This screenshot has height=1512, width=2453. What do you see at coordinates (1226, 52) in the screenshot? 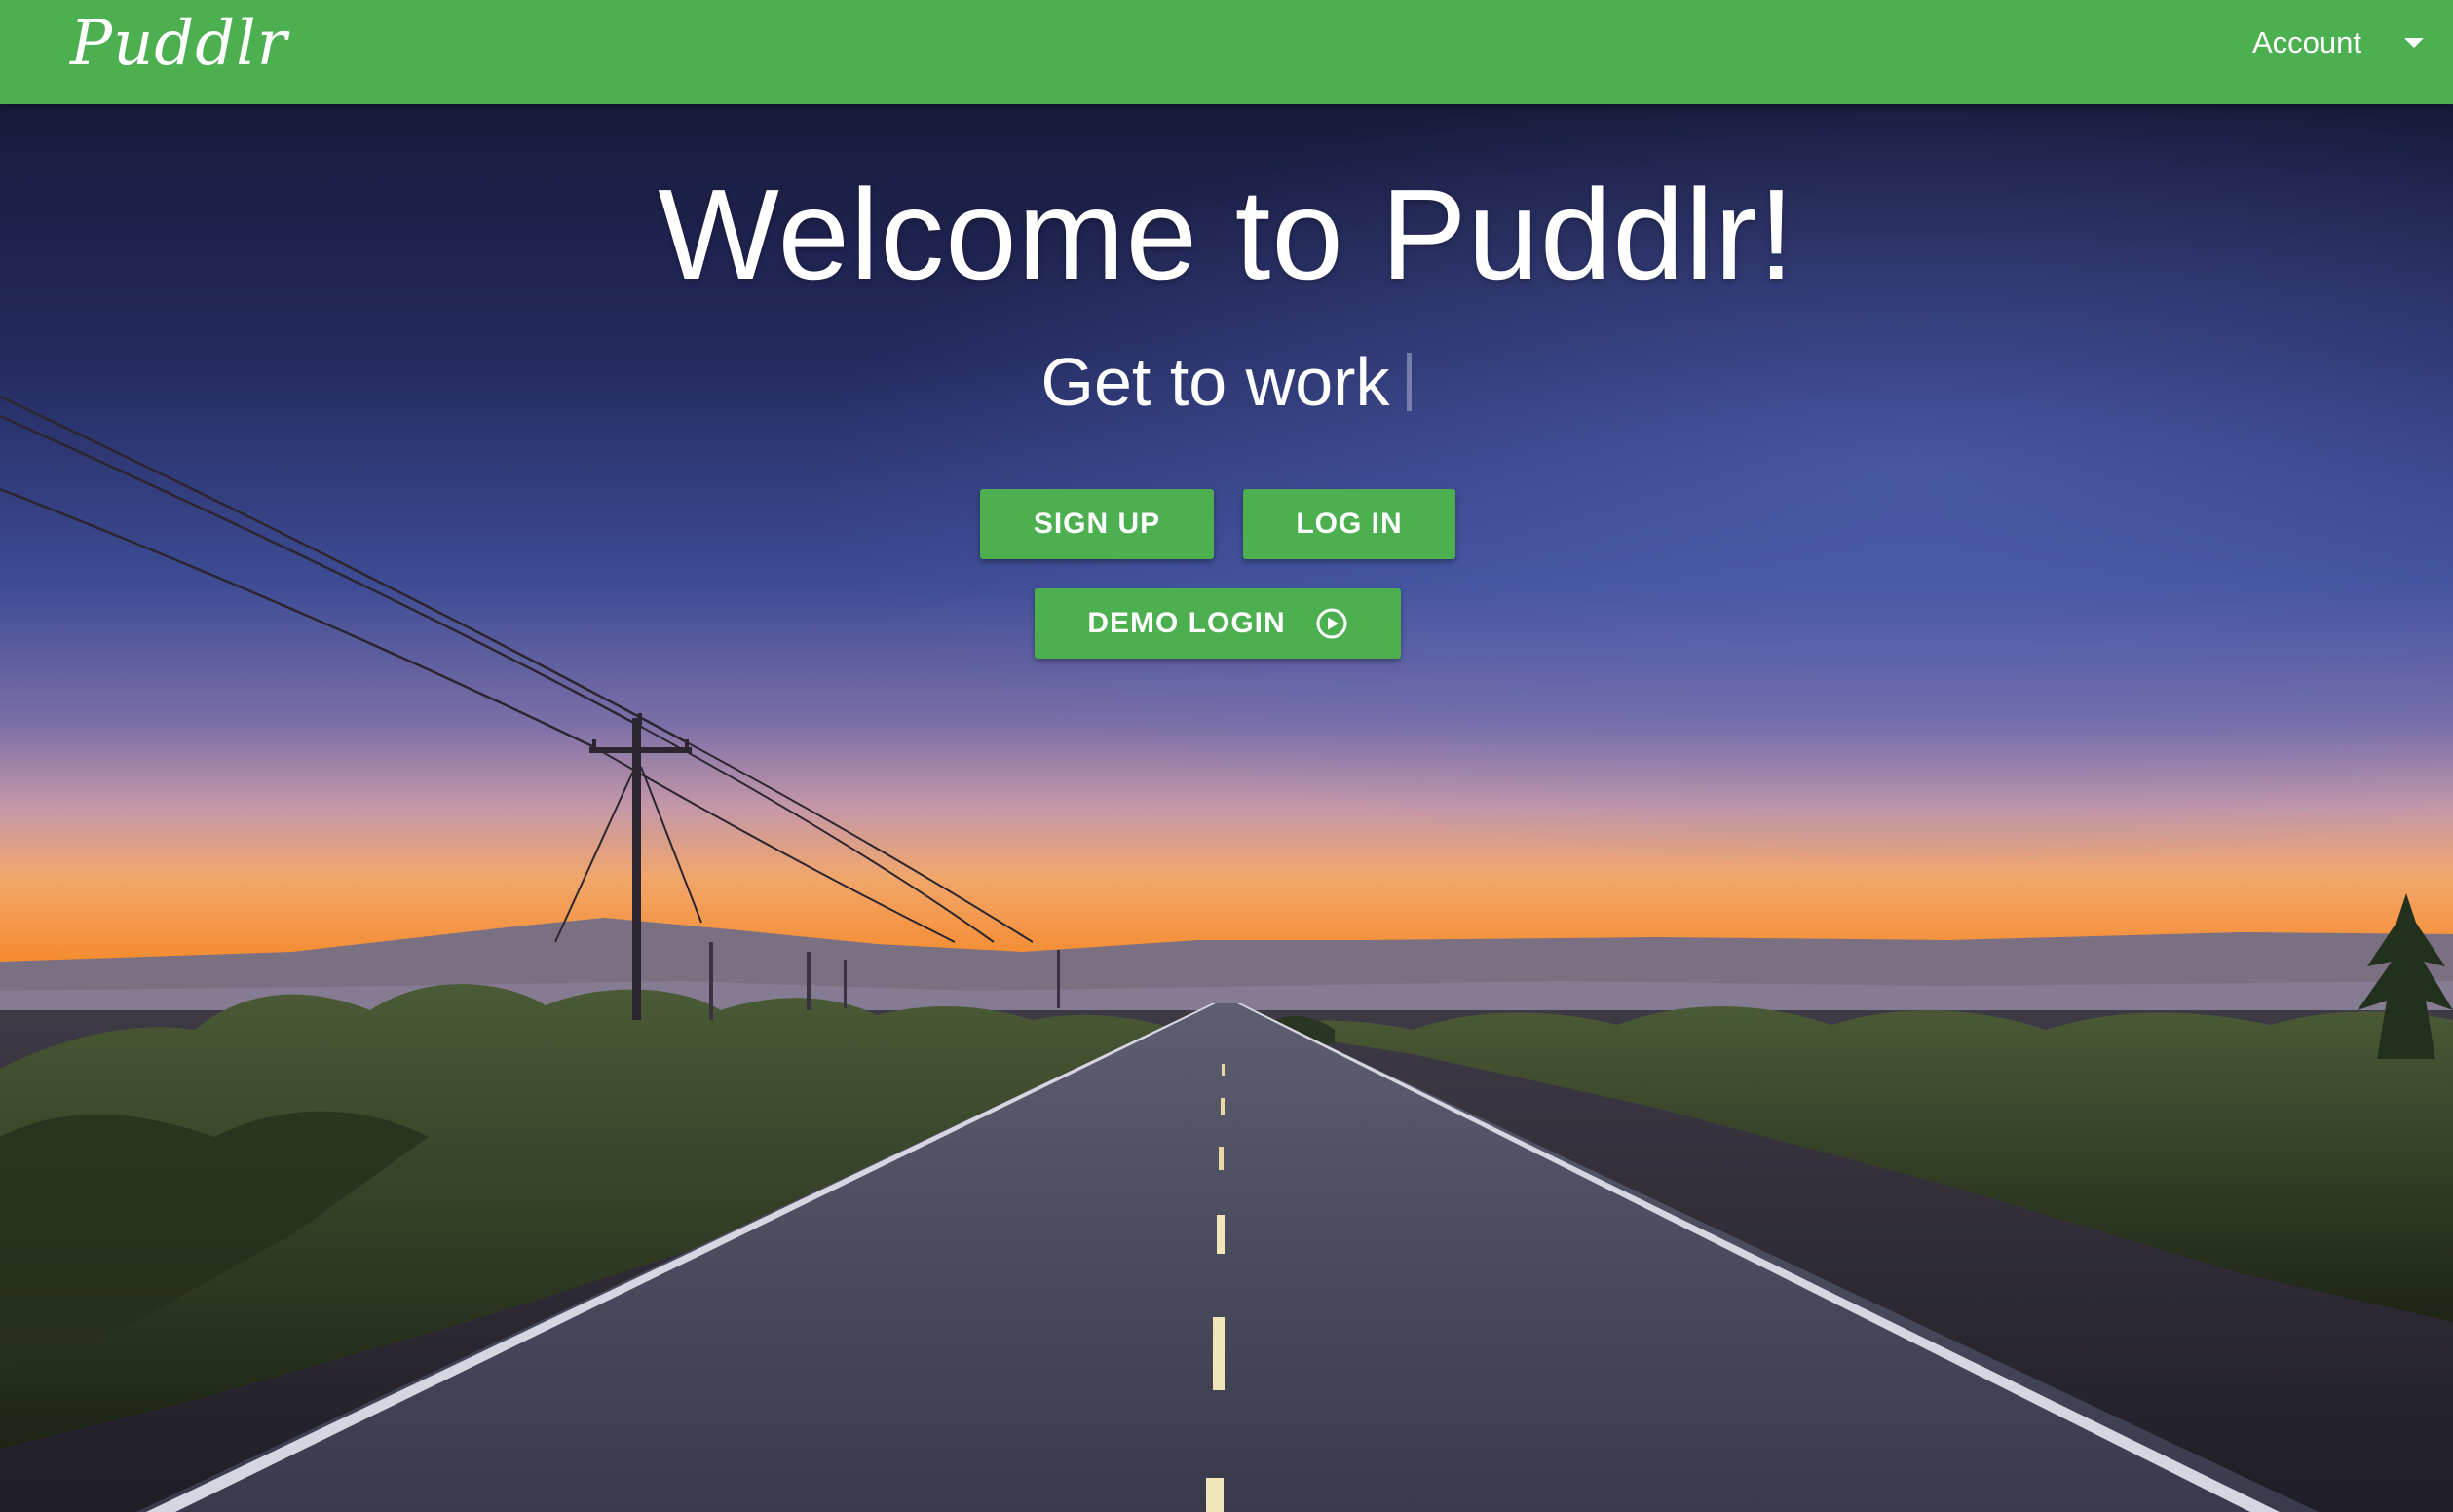
I see `top-navbar: Puddlr Account` at bounding box center [1226, 52].